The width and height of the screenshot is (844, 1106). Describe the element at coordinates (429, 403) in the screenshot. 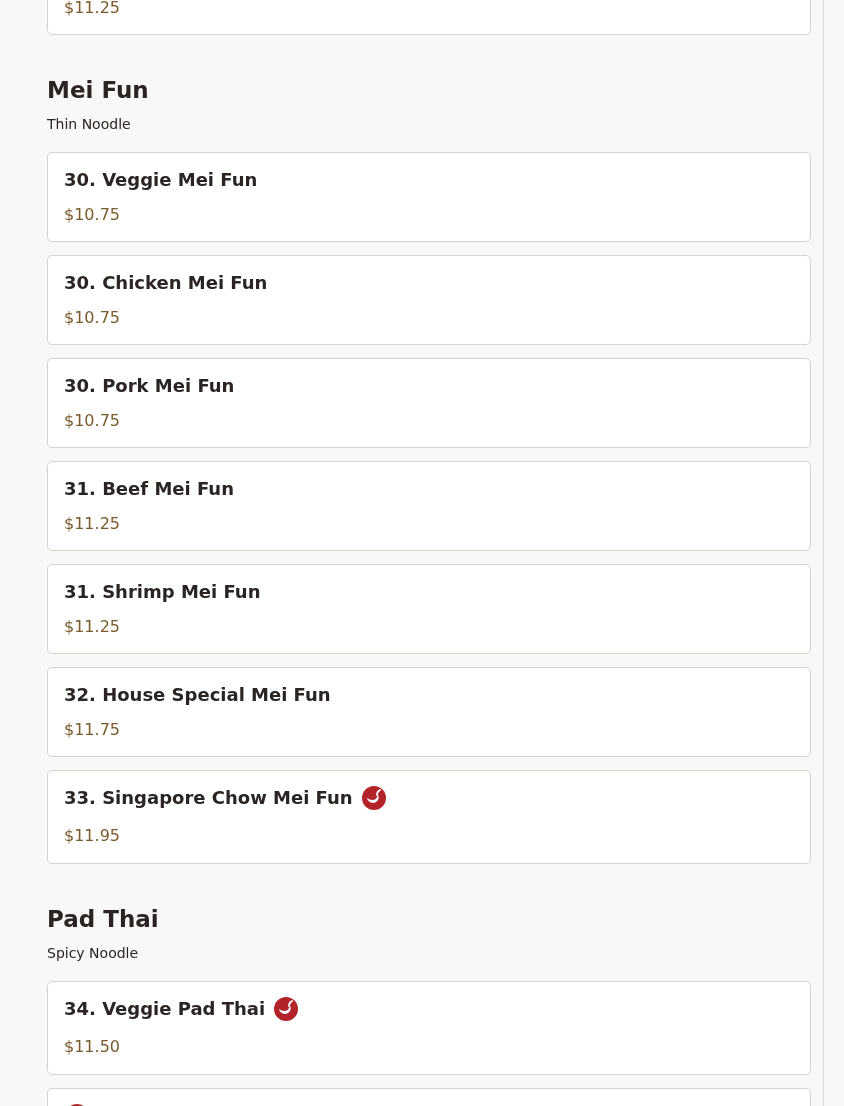

I see `menu-item-card: 30. Pork Mei Fun $10.75` at that location.